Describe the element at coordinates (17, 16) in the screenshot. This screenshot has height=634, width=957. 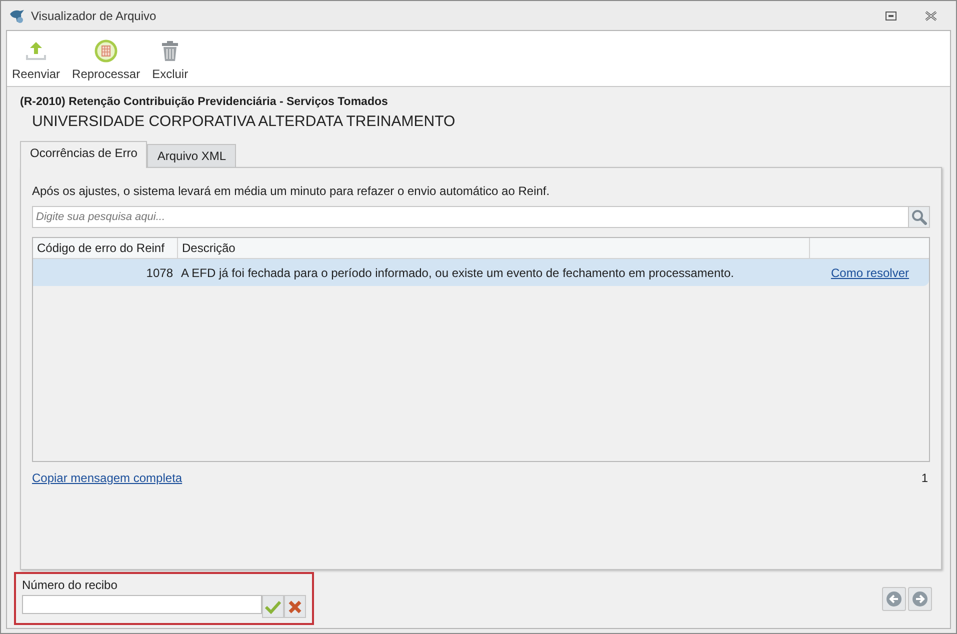
I see `bird-icon` at that location.